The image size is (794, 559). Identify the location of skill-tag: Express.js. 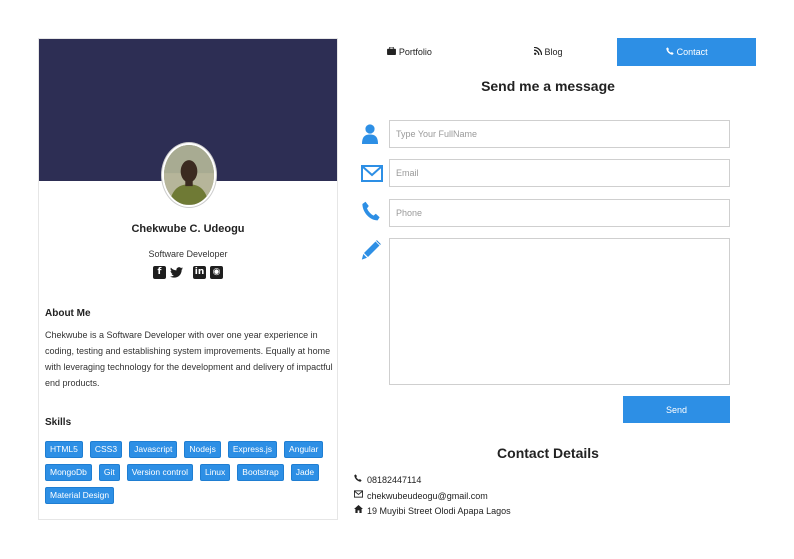
(252, 449).